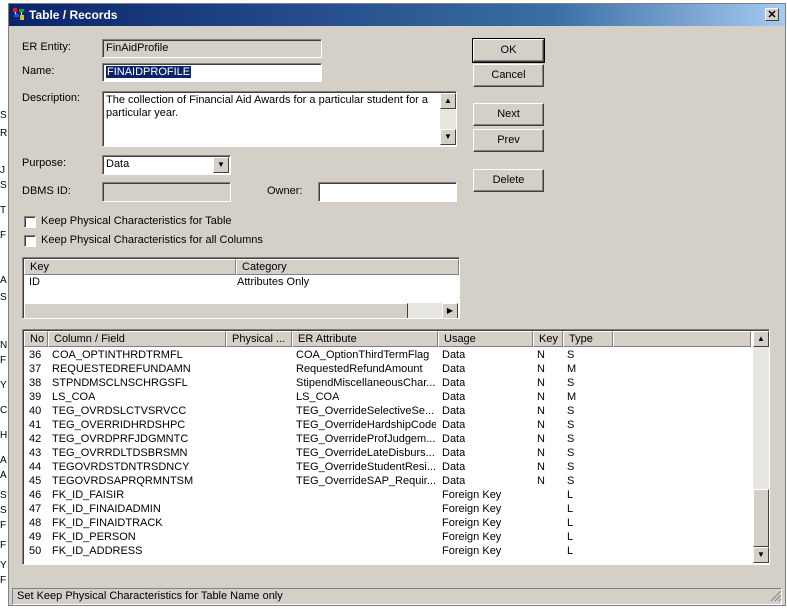 The image size is (787, 609). I want to click on cell-column-field: REQUESTEDREFUNDAMN, so click(121, 369).